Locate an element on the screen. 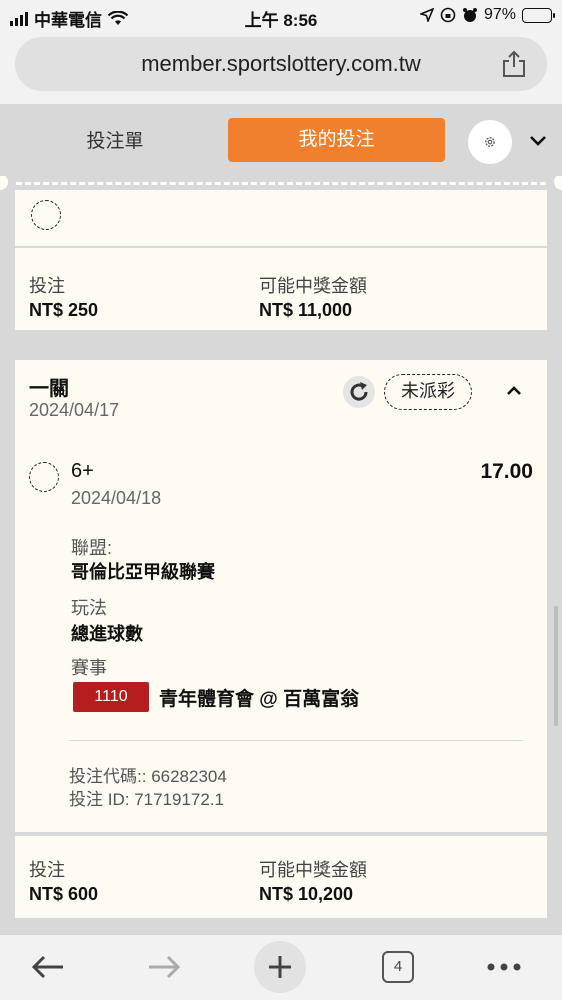 This screenshot has width=562, height=1000. chevron-down-icon is located at coordinates (538, 140).